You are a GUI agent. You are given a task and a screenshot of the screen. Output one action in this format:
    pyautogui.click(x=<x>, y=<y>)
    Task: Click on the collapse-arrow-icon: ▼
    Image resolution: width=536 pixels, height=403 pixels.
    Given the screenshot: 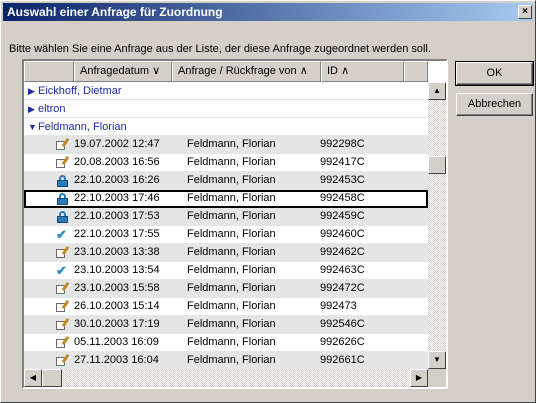 What is the action you would take?
    pyautogui.click(x=33, y=127)
    